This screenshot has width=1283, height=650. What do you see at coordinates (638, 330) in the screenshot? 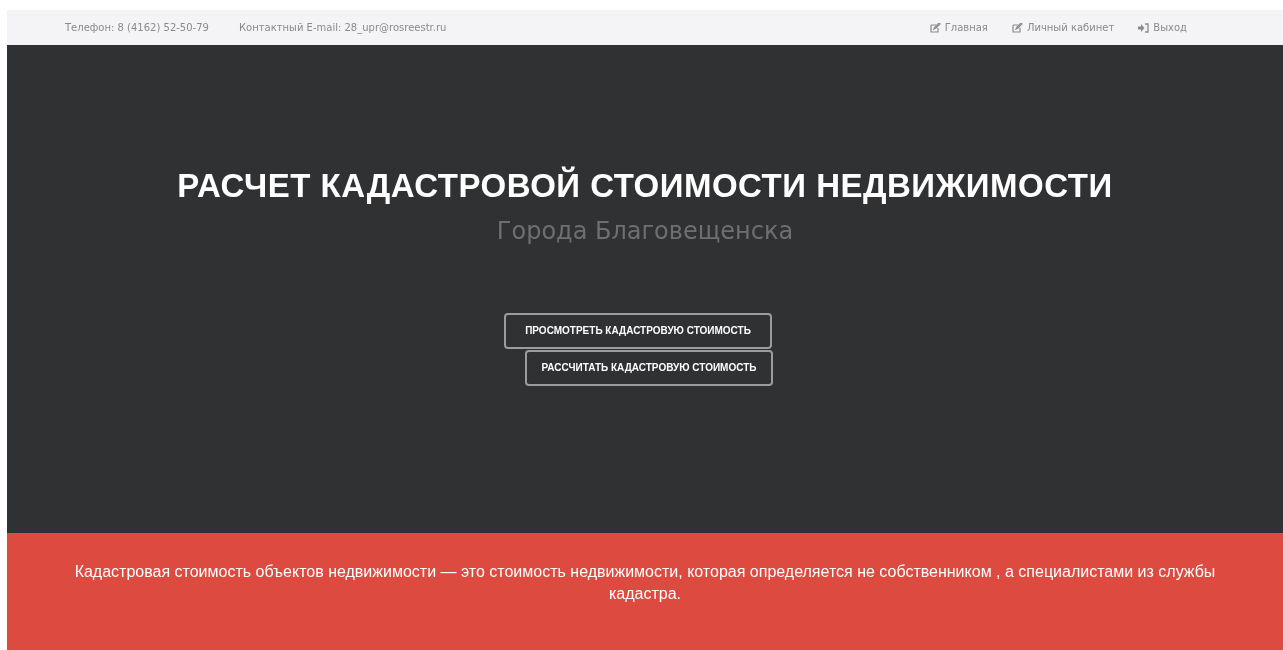
I see `action-button: ПРОСМОТРЕТЬ КАДАСТРОВУЮ СТОИМОСТЬ` at bounding box center [638, 330].